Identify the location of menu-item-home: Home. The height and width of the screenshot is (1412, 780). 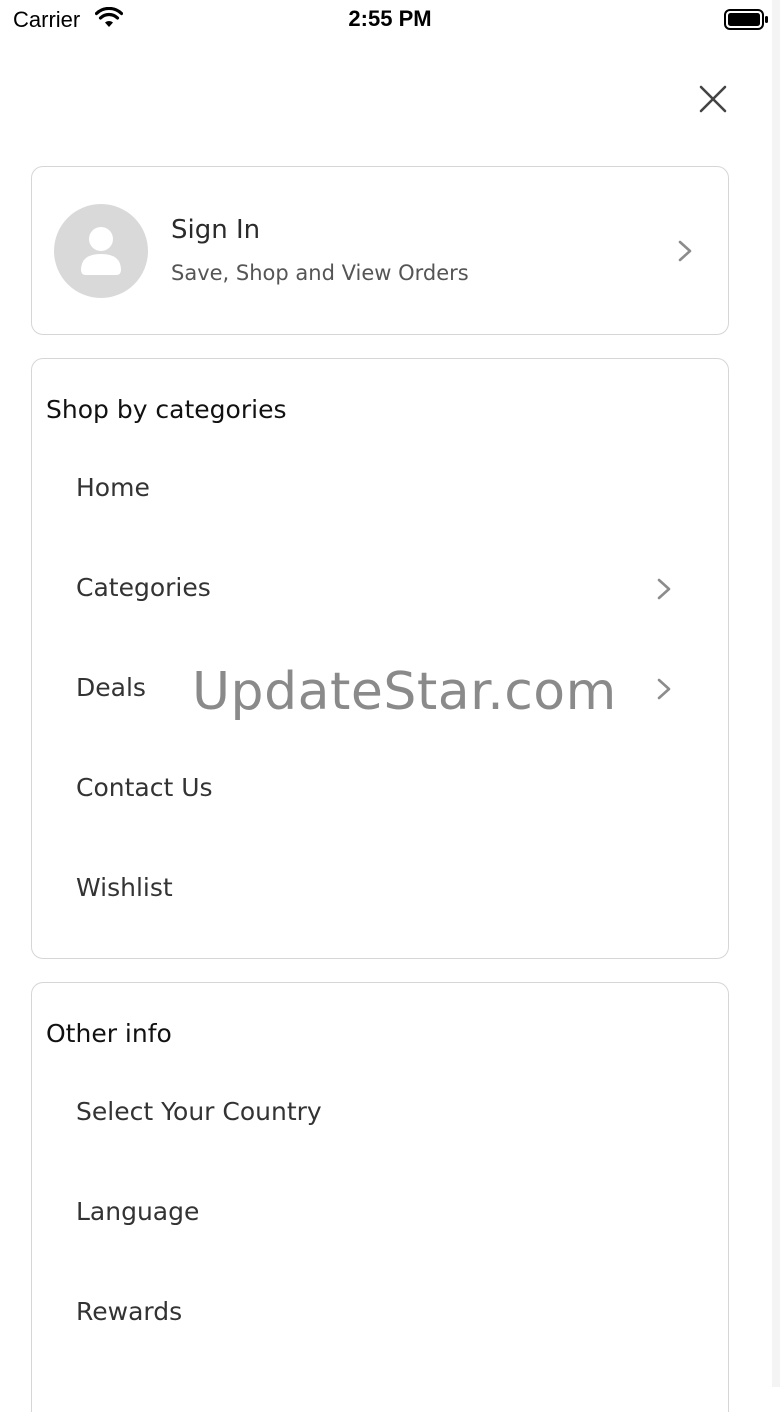
(380, 489).